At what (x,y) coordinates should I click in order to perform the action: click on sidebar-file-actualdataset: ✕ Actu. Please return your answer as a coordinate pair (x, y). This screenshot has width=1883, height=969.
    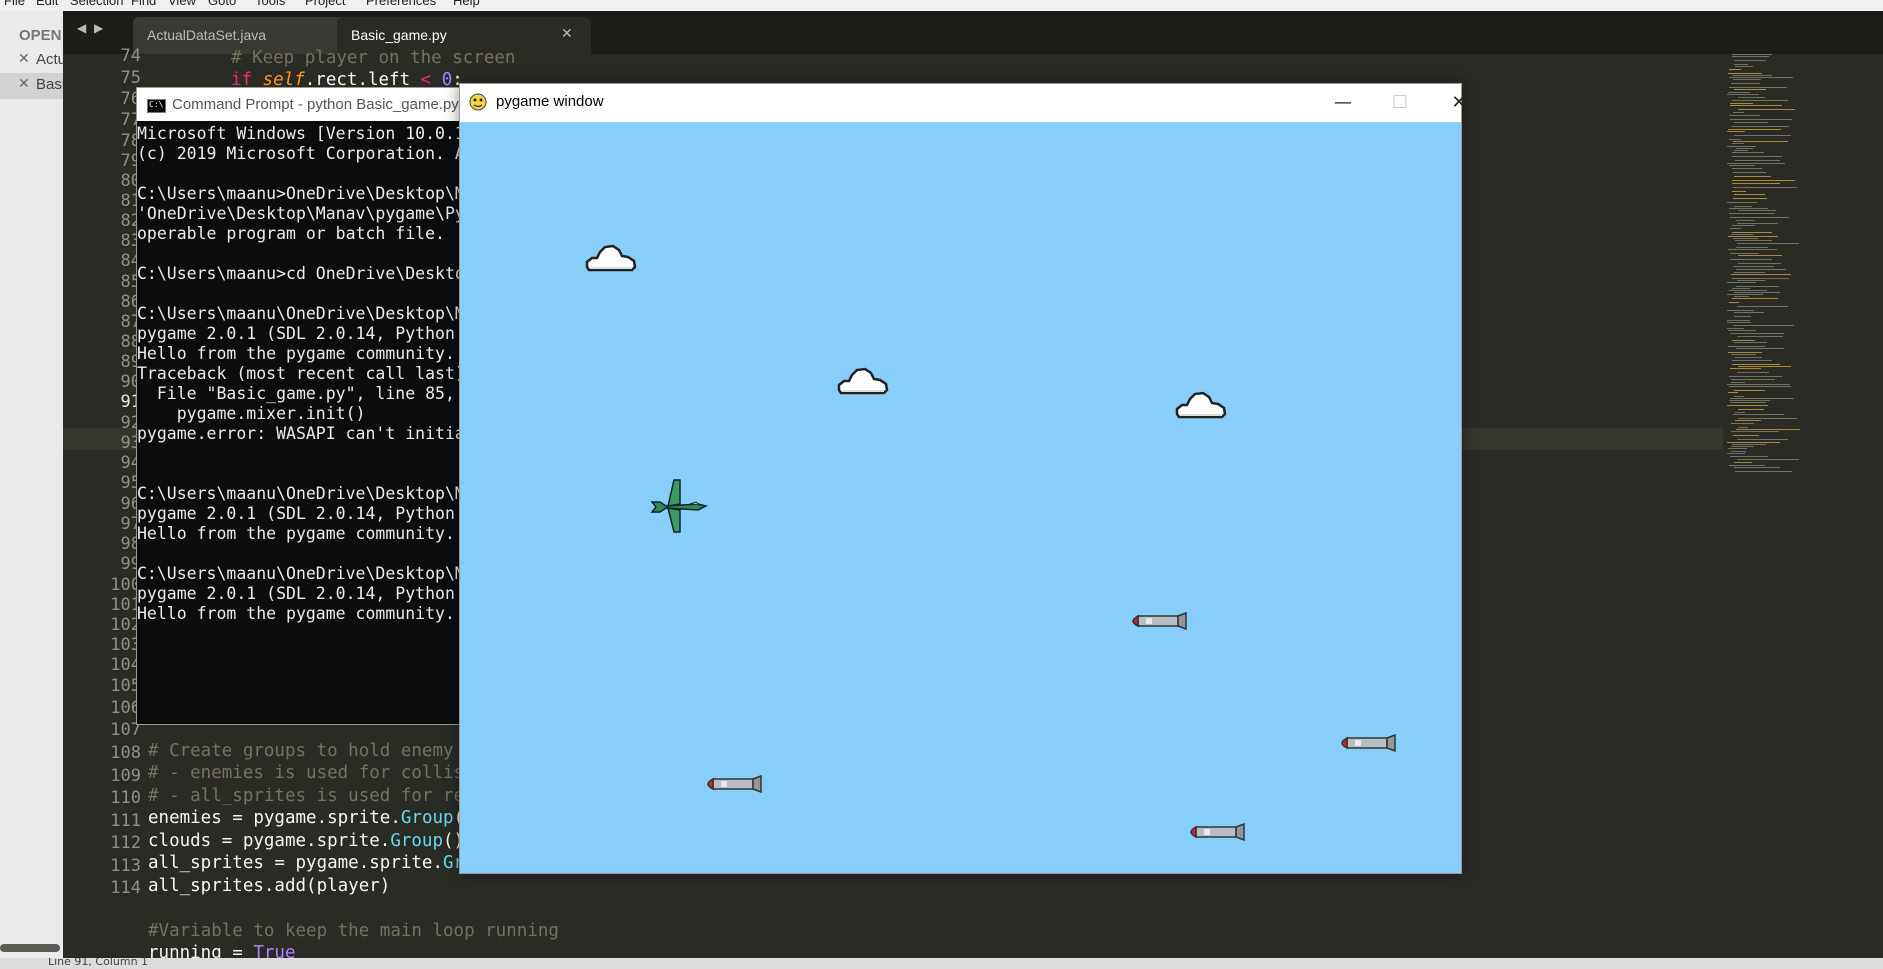
    Looking at the image, I should click on (31, 61).